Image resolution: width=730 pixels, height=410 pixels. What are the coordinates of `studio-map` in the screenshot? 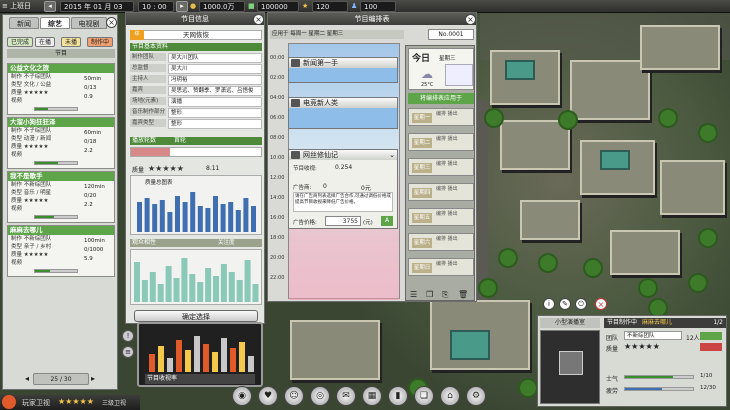 It's located at (570, 367).